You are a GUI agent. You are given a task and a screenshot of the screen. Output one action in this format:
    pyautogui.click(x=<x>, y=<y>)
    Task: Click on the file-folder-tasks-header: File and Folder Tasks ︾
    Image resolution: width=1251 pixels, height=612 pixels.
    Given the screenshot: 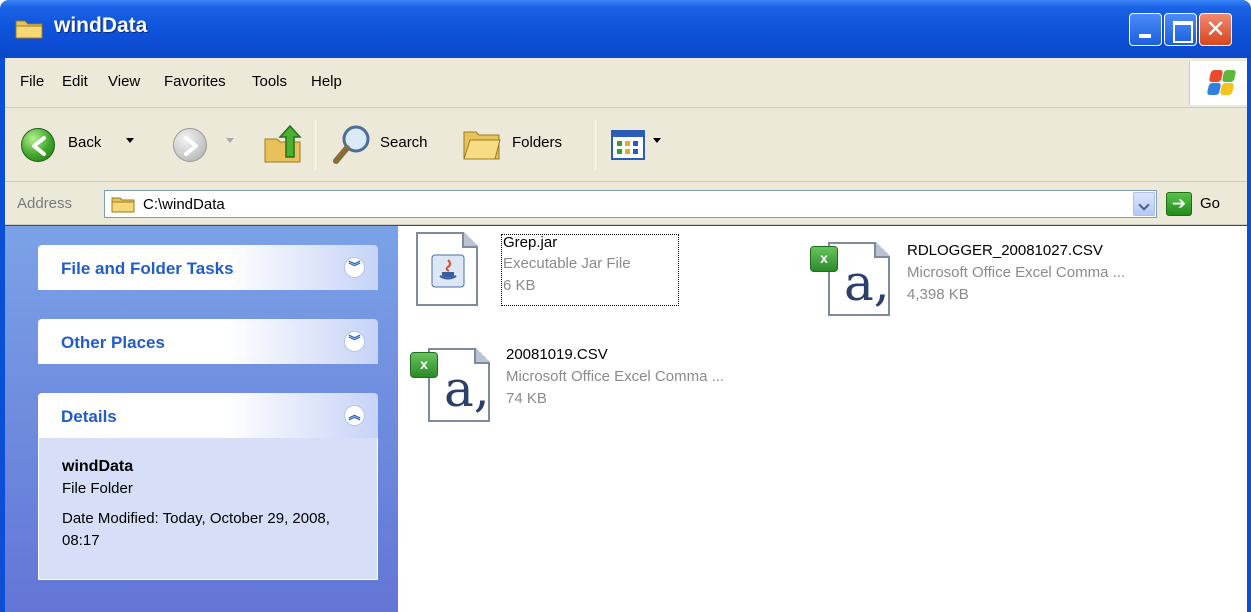 What is the action you would take?
    pyautogui.click(x=208, y=267)
    